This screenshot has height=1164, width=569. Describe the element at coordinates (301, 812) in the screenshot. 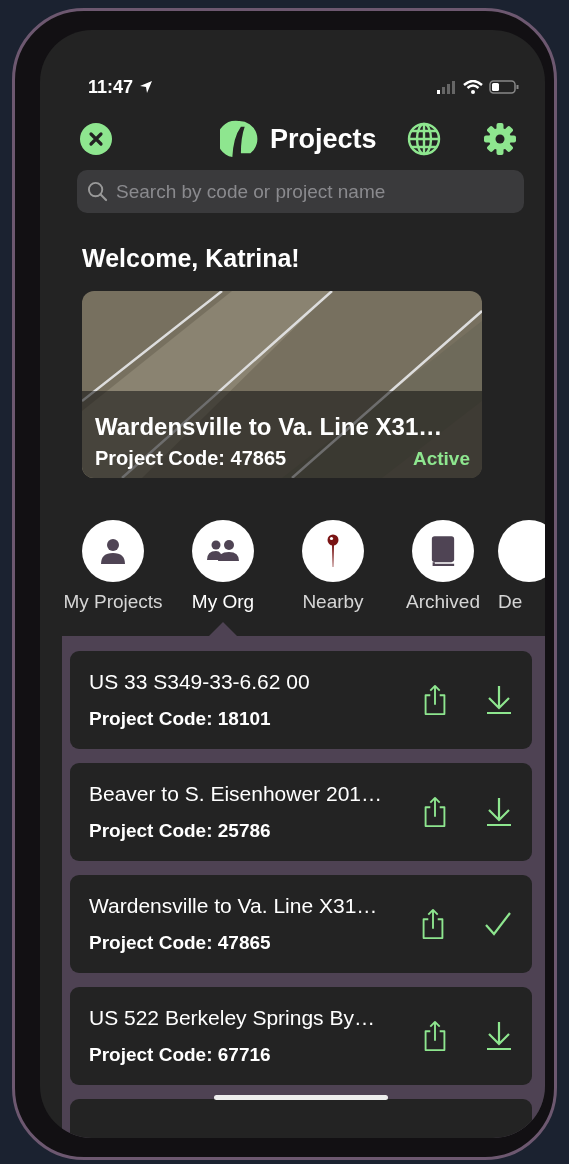

I see `project-card: Beaver to S. Eisenhower 201… Project Code: 25786` at that location.